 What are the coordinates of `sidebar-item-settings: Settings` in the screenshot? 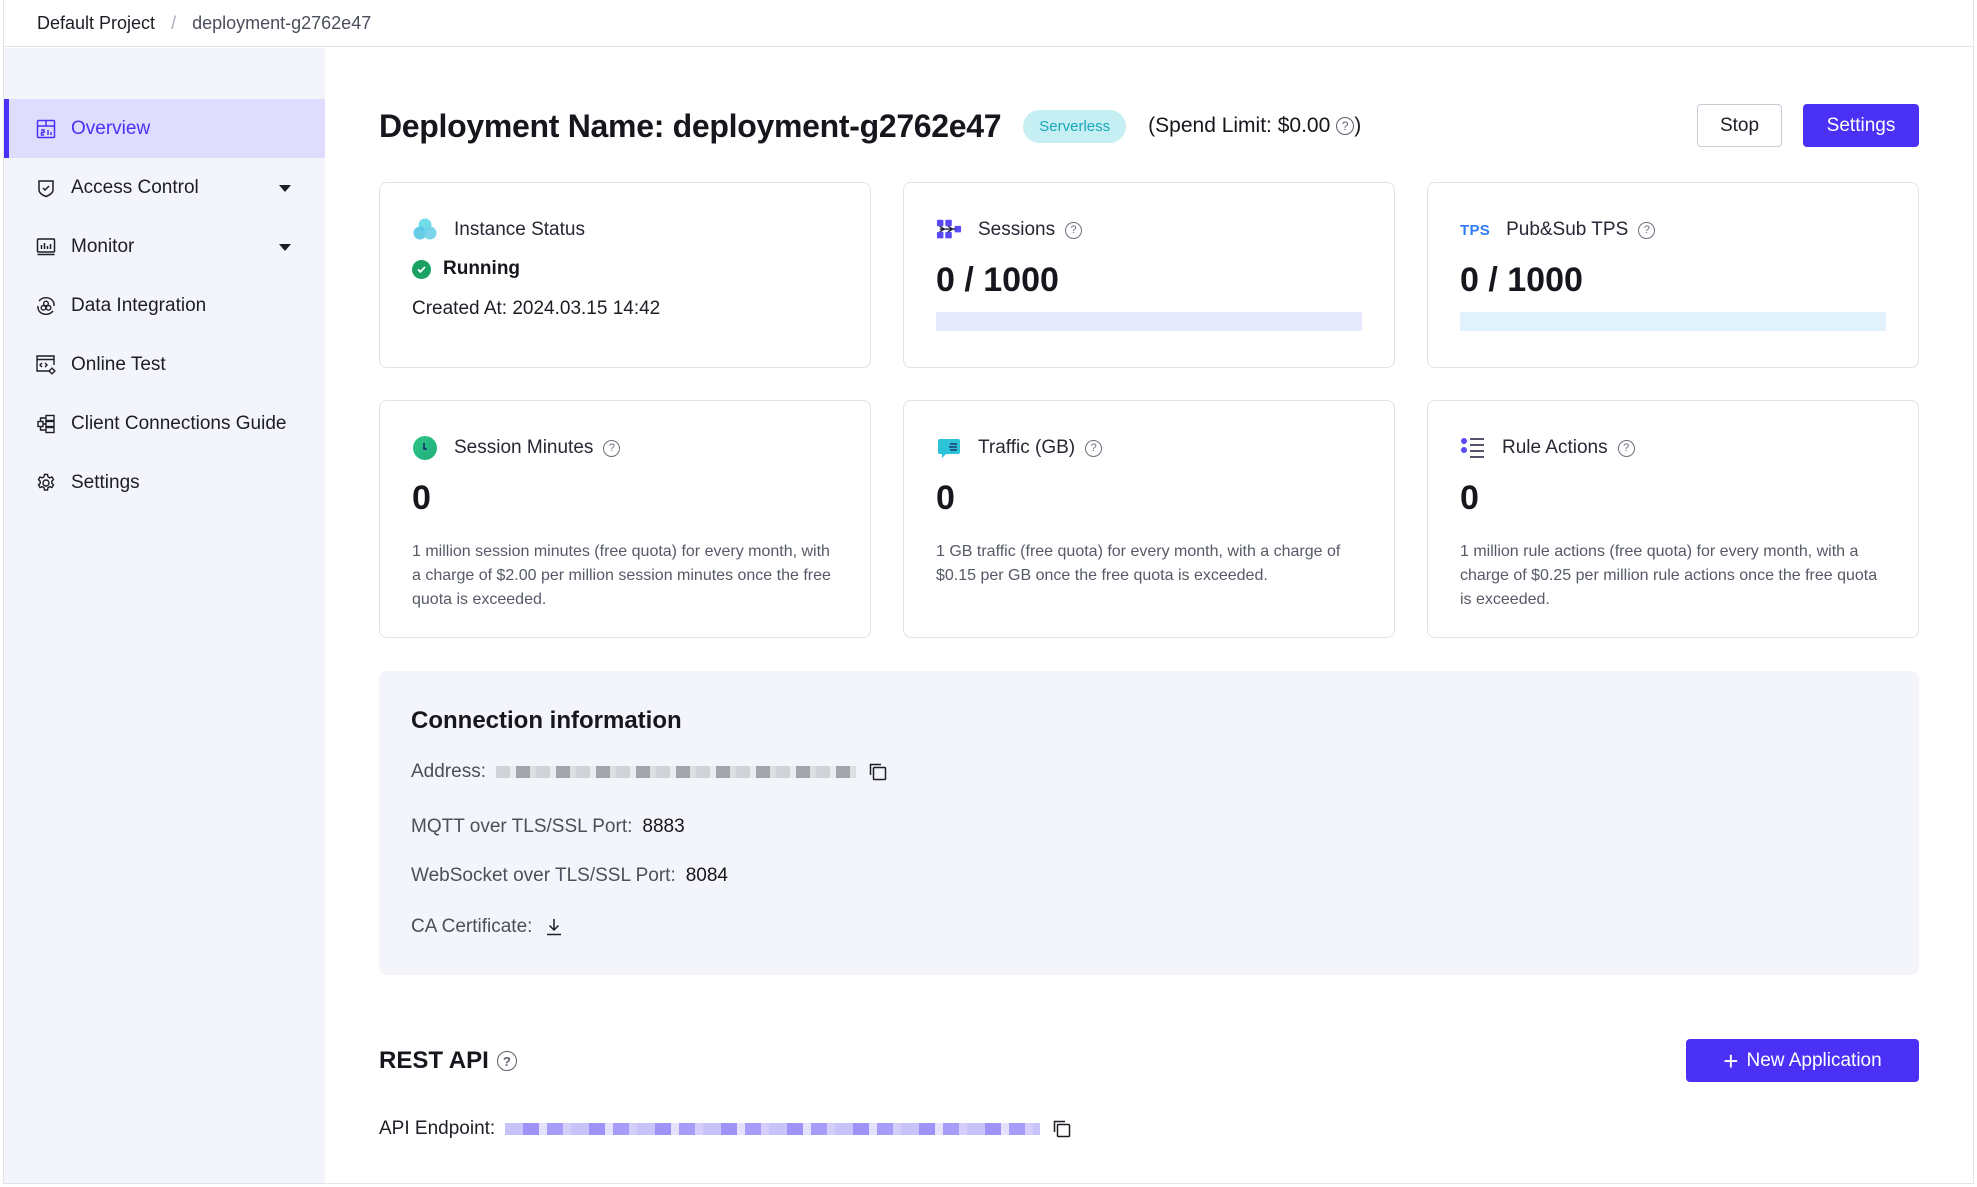 It's located at (164, 482).